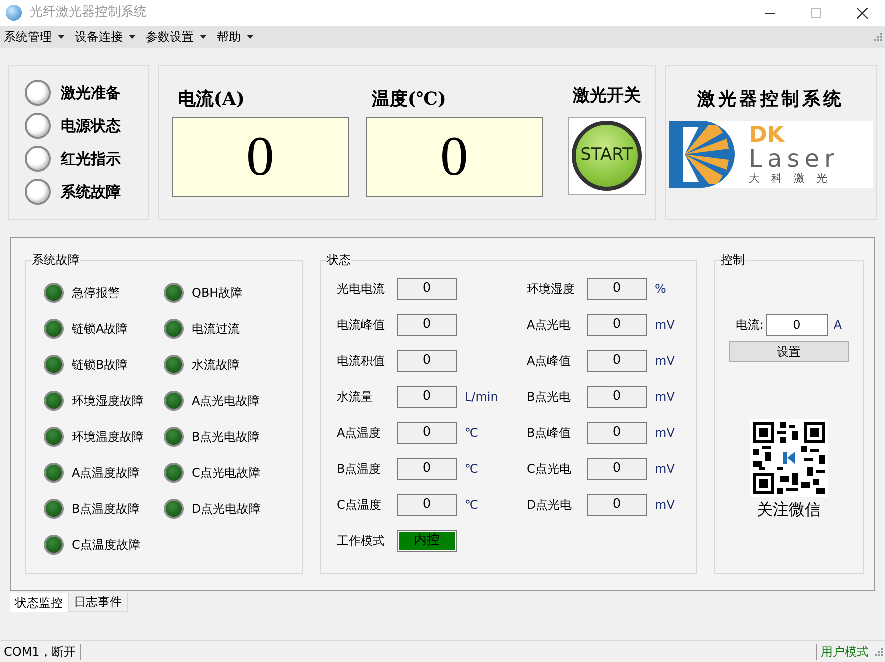 The width and height of the screenshot is (885, 662). Describe the element at coordinates (108, 401) in the screenshot. I see `fault-label: 环境湿度故障` at that location.